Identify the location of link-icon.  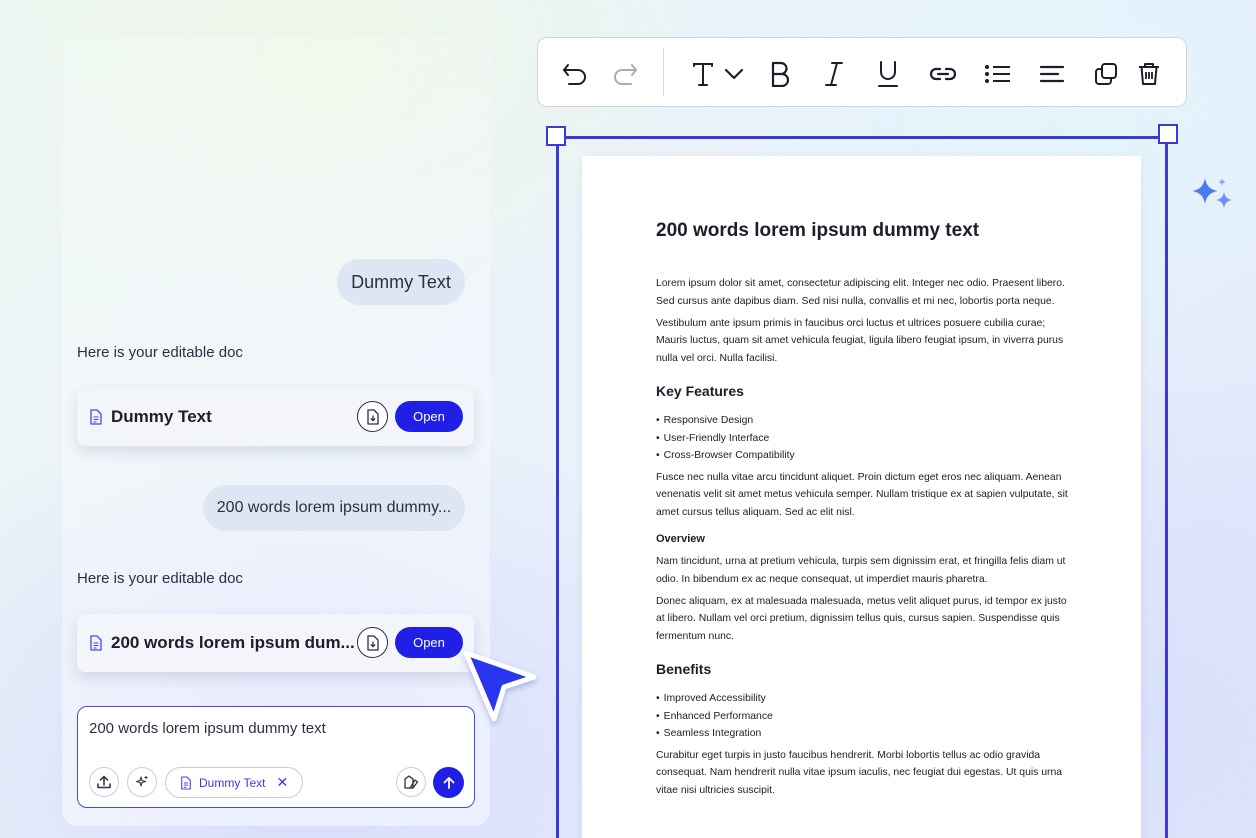
(943, 74).